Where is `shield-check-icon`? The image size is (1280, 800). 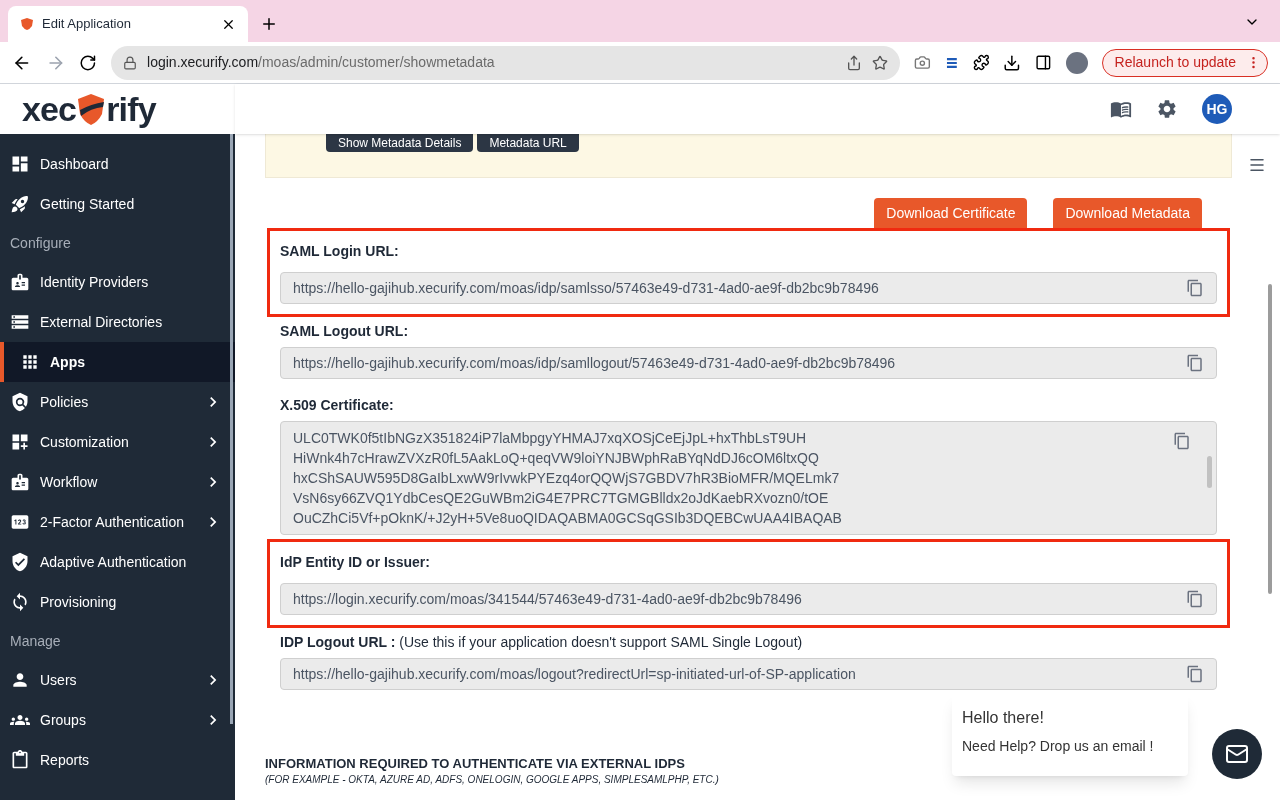 shield-check-icon is located at coordinates (20, 562).